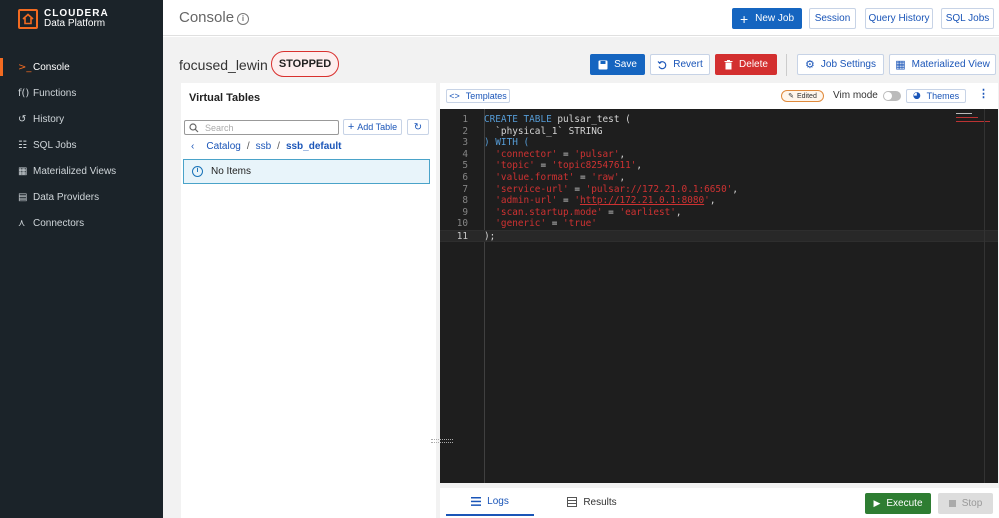 Image resolution: width=999 pixels, height=518 pixels. Describe the element at coordinates (66, 197) in the screenshot. I see `sidebar-item-label: Data Providers` at that location.